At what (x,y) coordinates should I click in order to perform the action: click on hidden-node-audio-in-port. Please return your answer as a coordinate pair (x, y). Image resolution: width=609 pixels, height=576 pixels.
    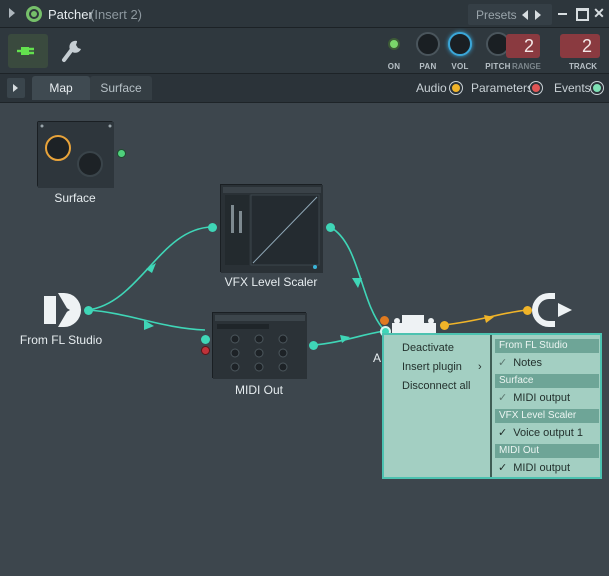
    Looking at the image, I should click on (384, 320).